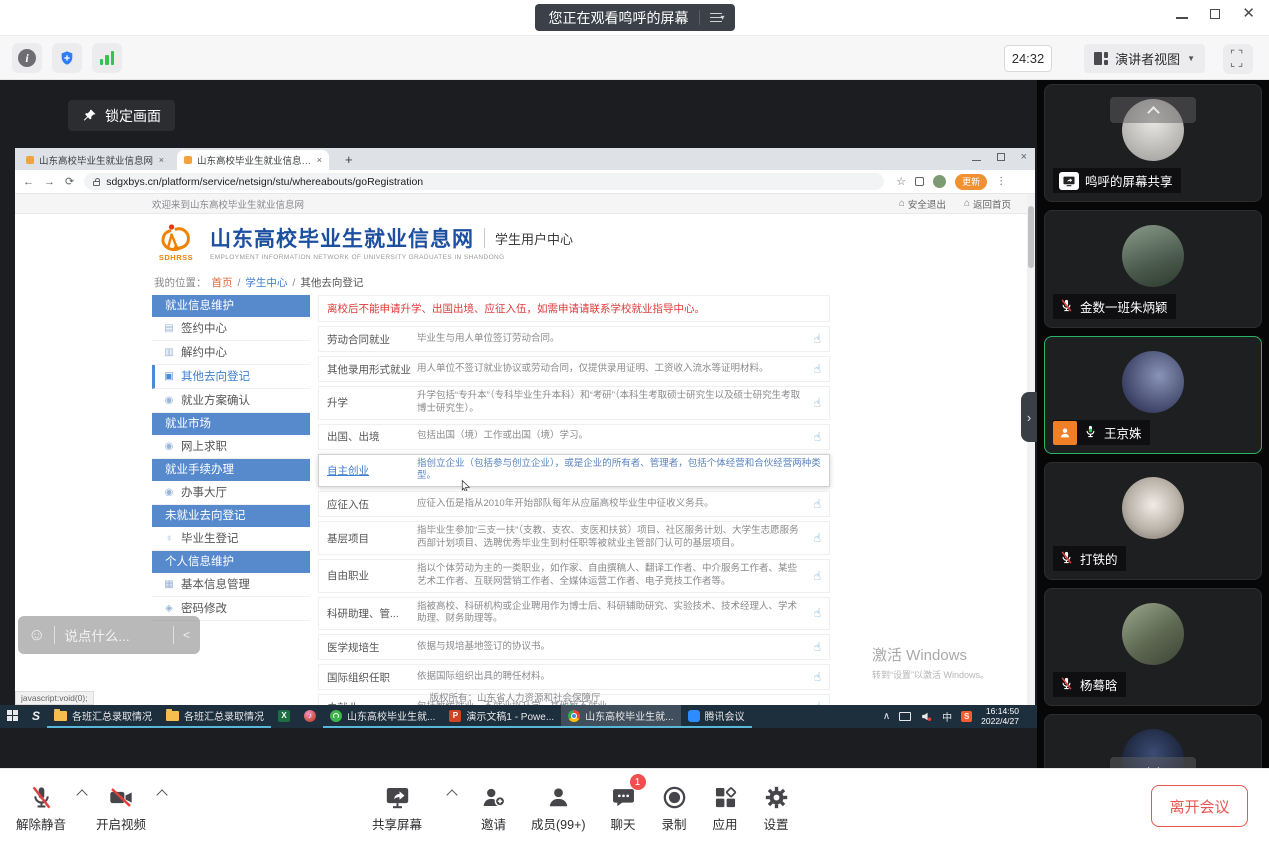 This screenshot has height=846, width=1269. Describe the element at coordinates (27, 58) in the screenshot. I see `meeting-info-button: i` at that location.